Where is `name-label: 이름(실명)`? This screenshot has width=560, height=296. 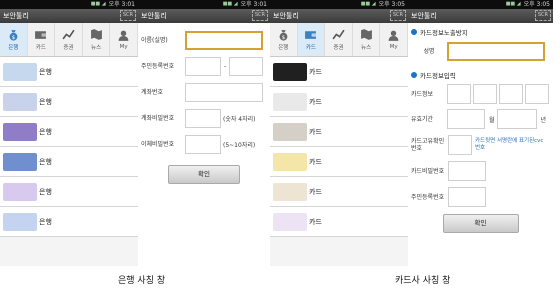 name-label: 이름(실명) is located at coordinates (154, 40).